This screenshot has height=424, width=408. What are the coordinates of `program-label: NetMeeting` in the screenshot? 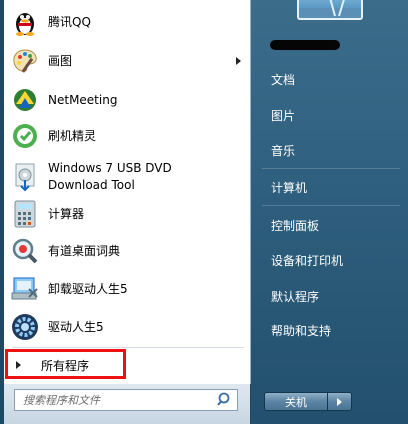 It's located at (83, 99).